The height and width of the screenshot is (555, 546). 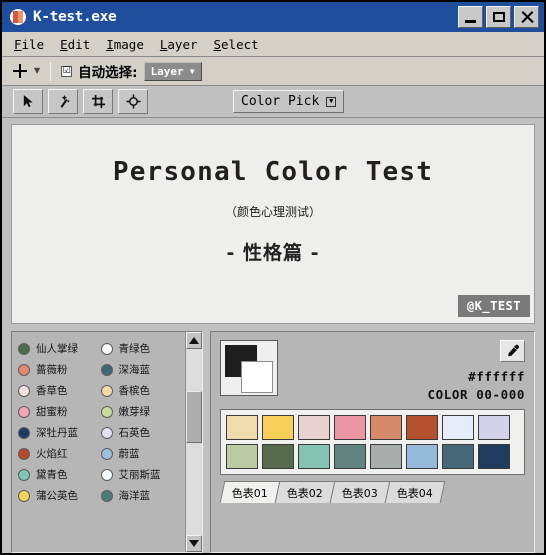 I want to click on title-bar: K-test.exe, so click(x=273, y=17).